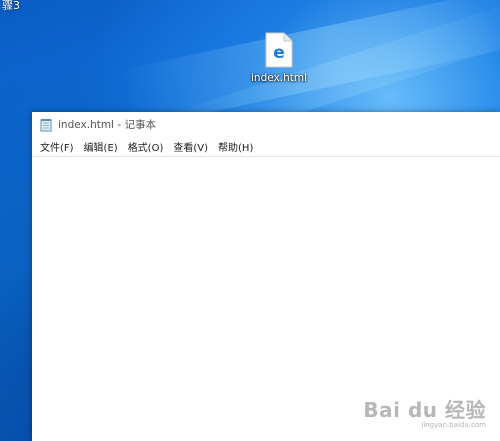  I want to click on menu-bar: 文件(F) 编辑(E) 格式(O) 查看(V) 帮助(H), so click(266, 146).